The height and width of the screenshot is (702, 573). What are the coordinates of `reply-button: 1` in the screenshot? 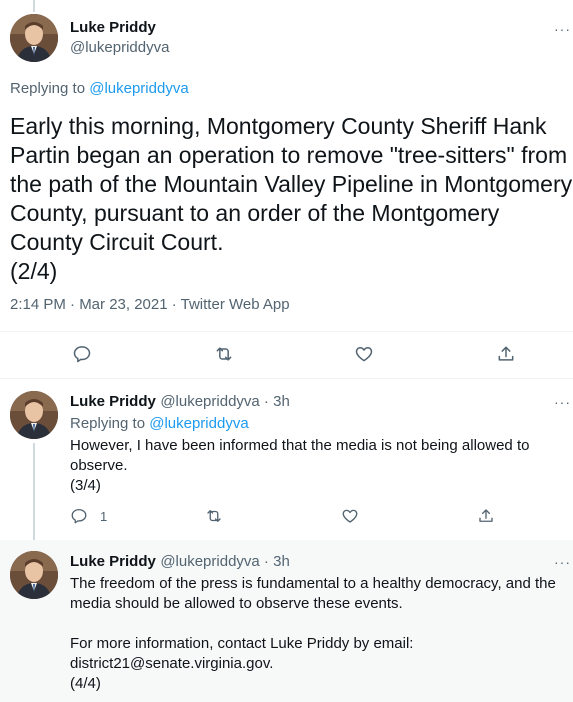 It's located at (88, 516).